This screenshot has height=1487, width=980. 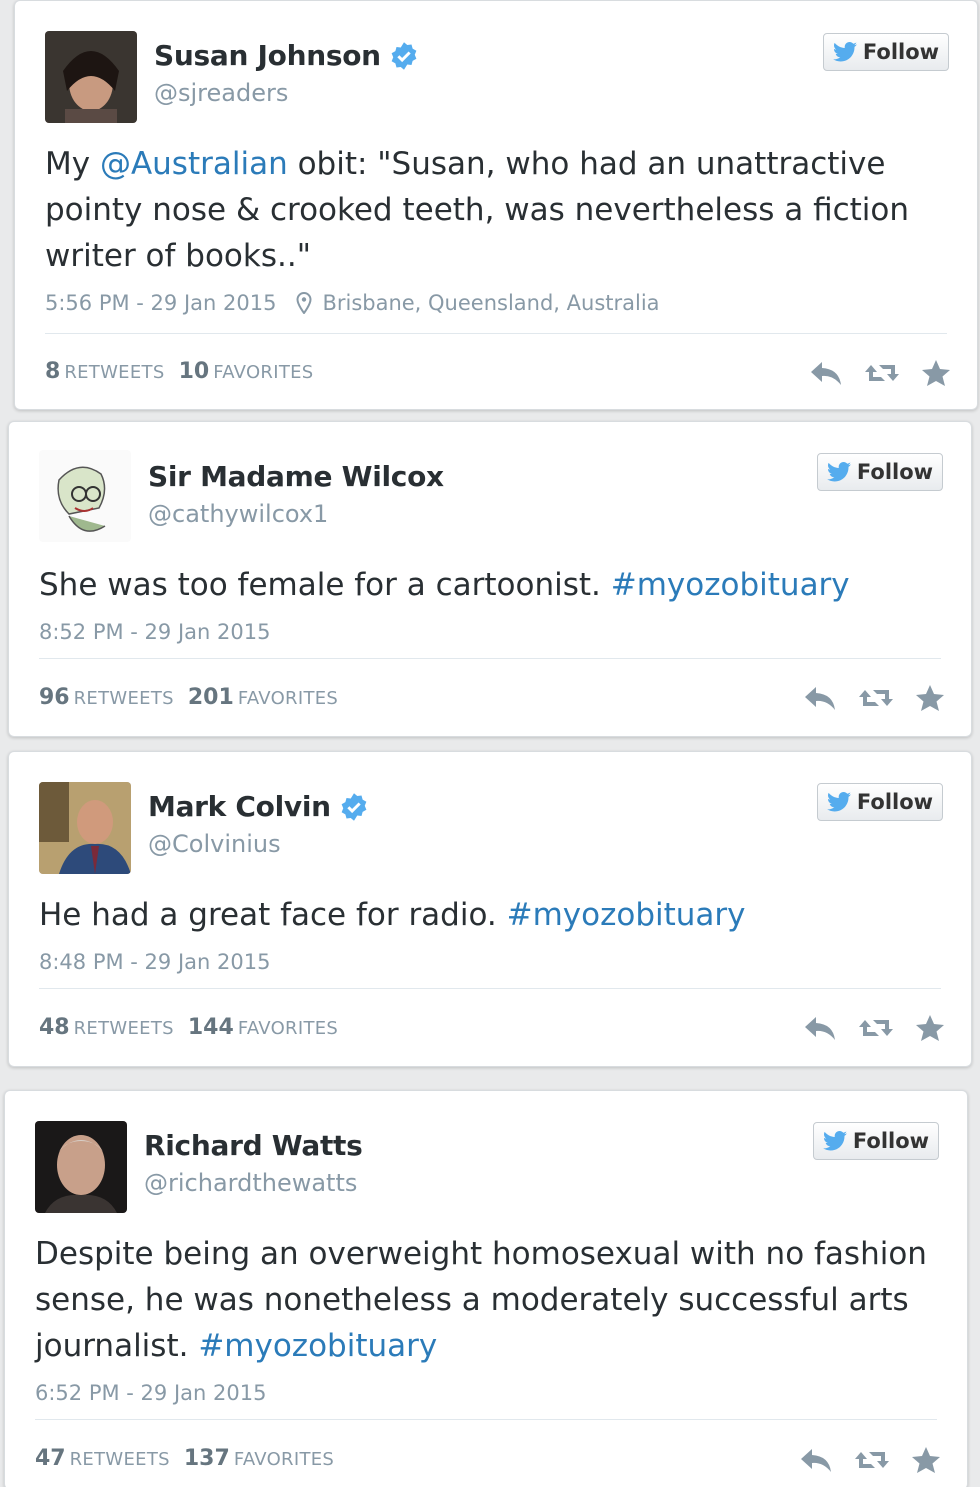 What do you see at coordinates (54, 1027) in the screenshot?
I see `retweet-count: 48` at bounding box center [54, 1027].